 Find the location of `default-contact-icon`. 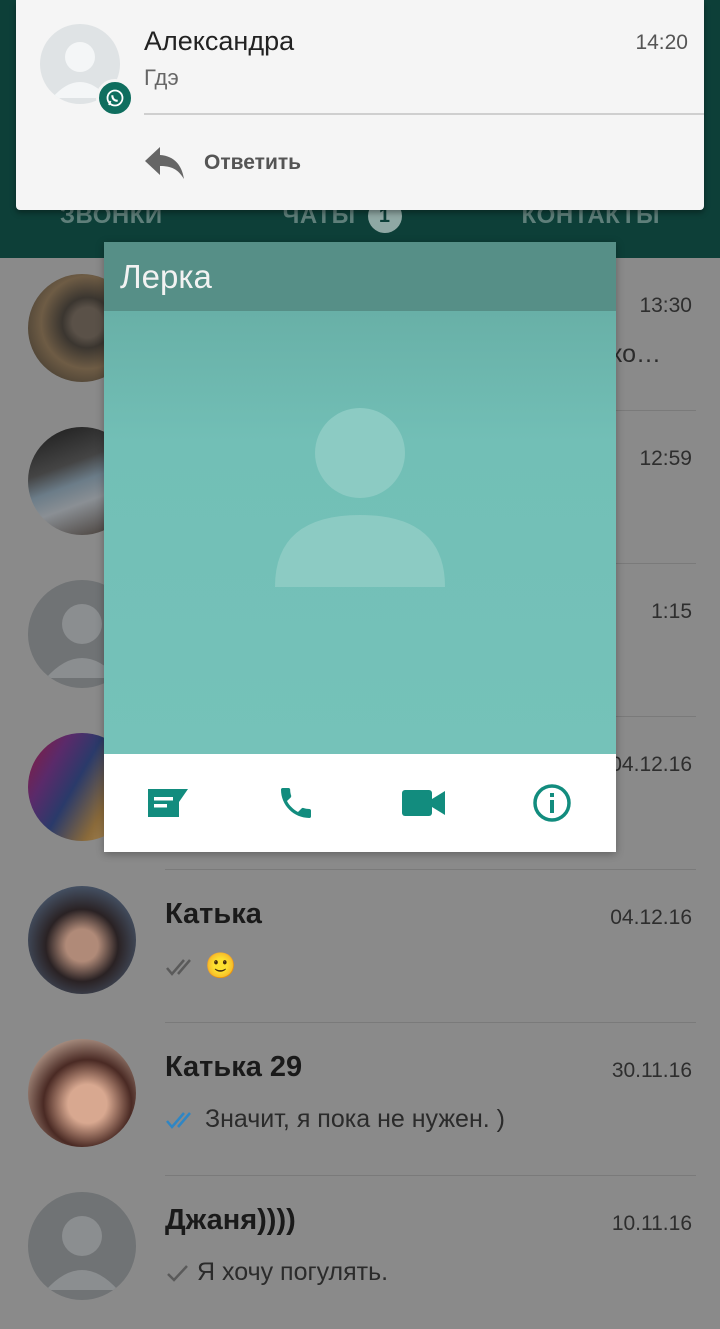

default-contact-icon is located at coordinates (360, 497).